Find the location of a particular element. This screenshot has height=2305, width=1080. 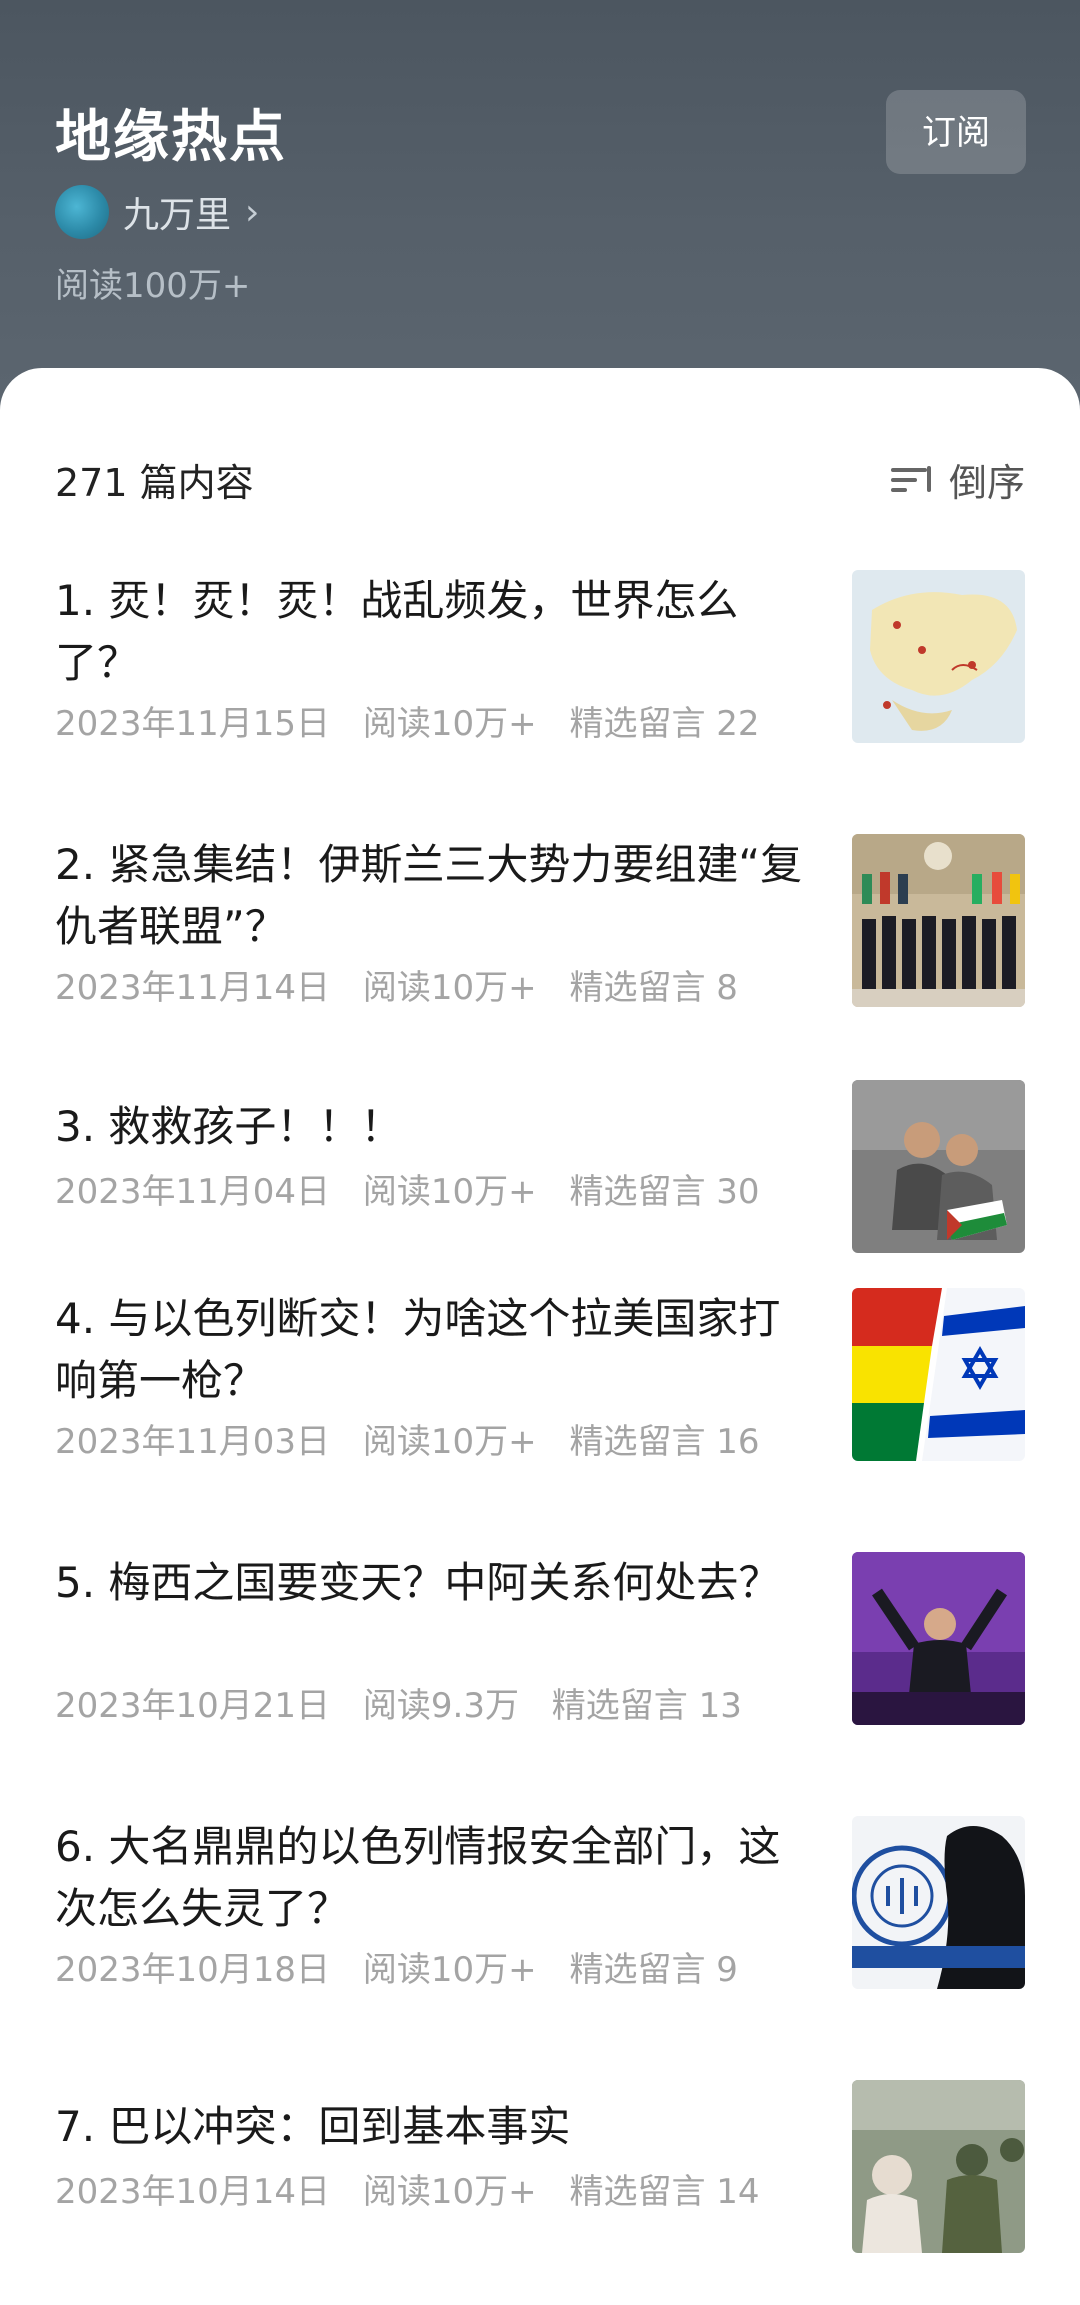

article-item-3: 3. 救救孩子！！！ 2023年11月04日 阅读10万+ 精选留言 30 is located at coordinates (540, 1170).